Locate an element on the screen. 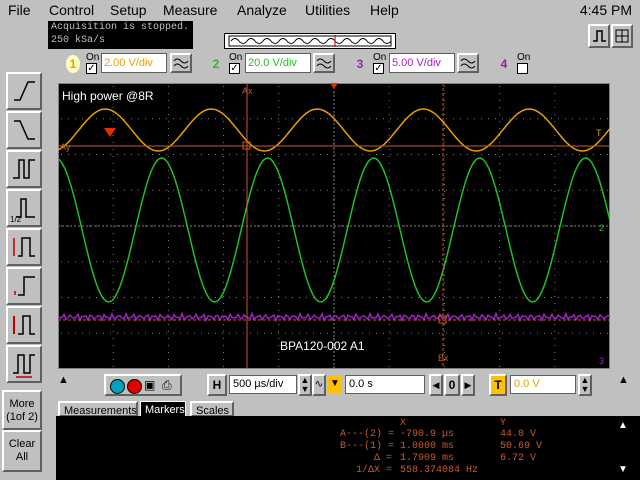  channel-4-on-checkbox is located at coordinates (522, 68).